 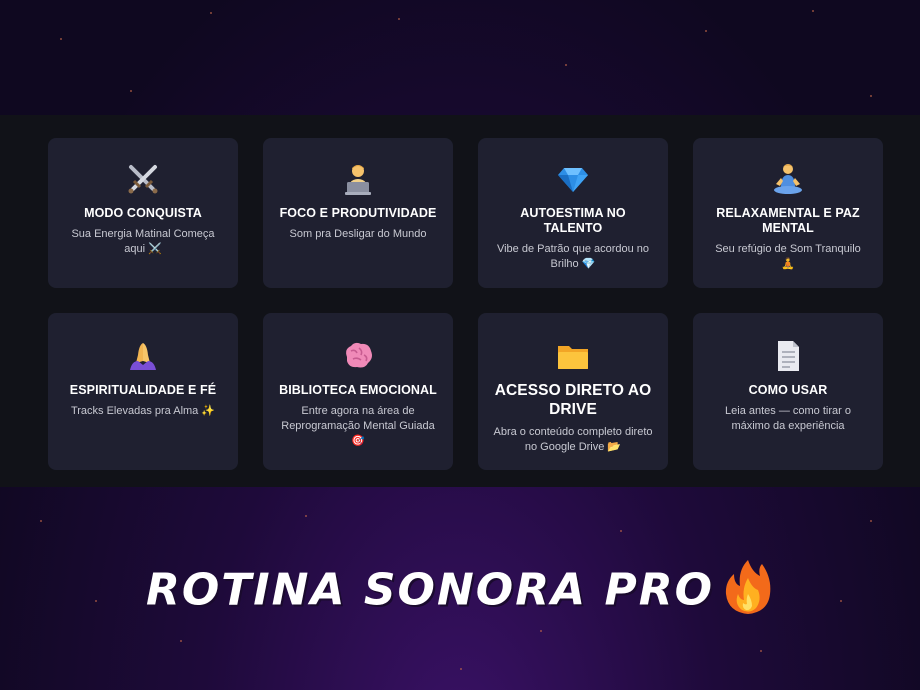 I want to click on card-title: AUTOESTIMA NO TALENTO, so click(x=573, y=220).